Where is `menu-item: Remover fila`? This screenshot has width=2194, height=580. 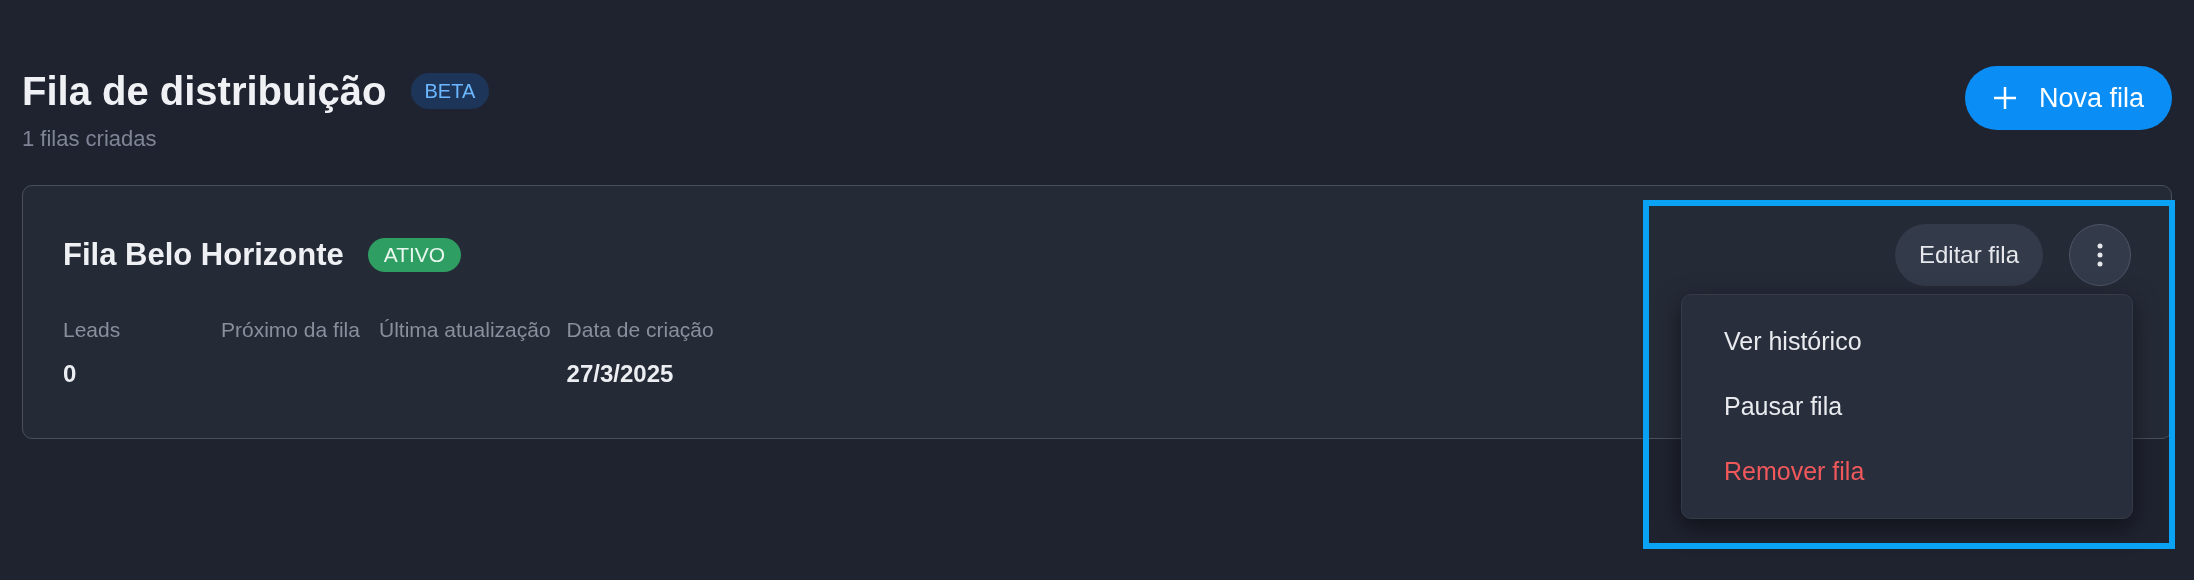
menu-item: Remover fila is located at coordinates (1907, 471).